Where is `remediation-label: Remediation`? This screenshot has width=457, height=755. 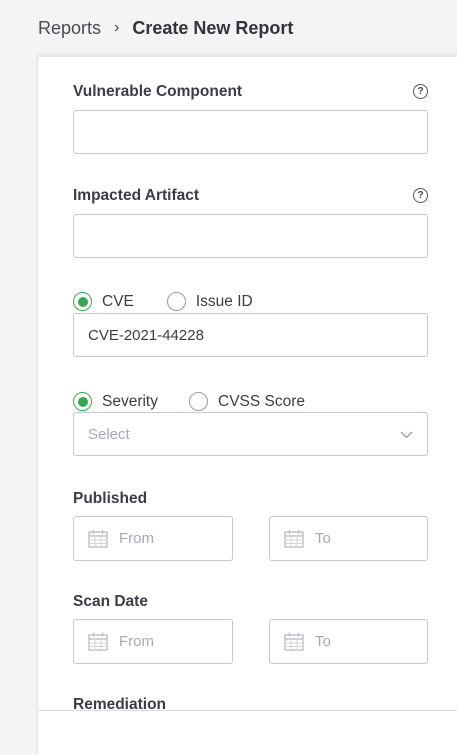
remediation-label: Remediation is located at coordinates (120, 704).